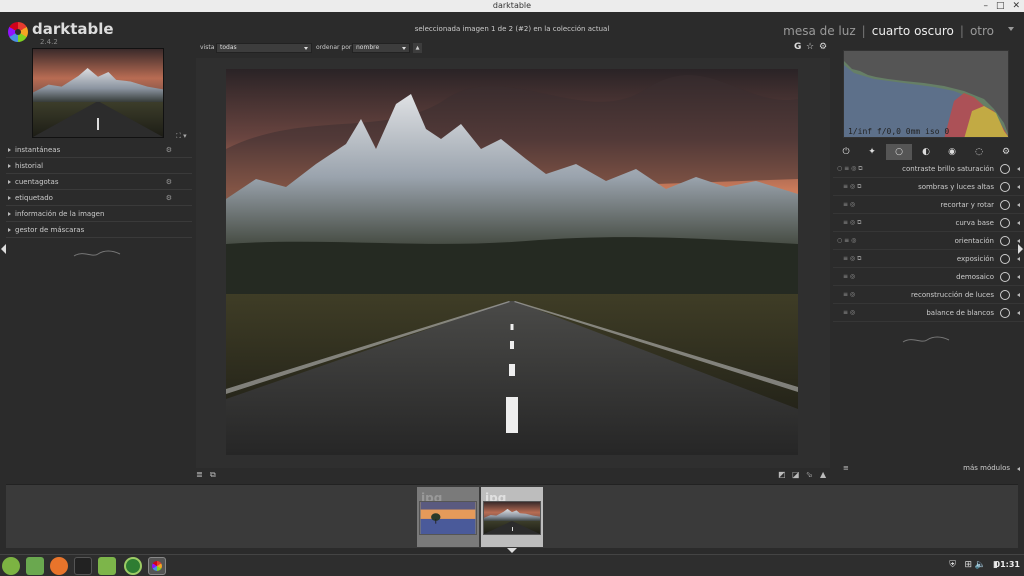 The height and width of the screenshot is (576, 1024). I want to click on maximize-button: □, so click(1000, 6).